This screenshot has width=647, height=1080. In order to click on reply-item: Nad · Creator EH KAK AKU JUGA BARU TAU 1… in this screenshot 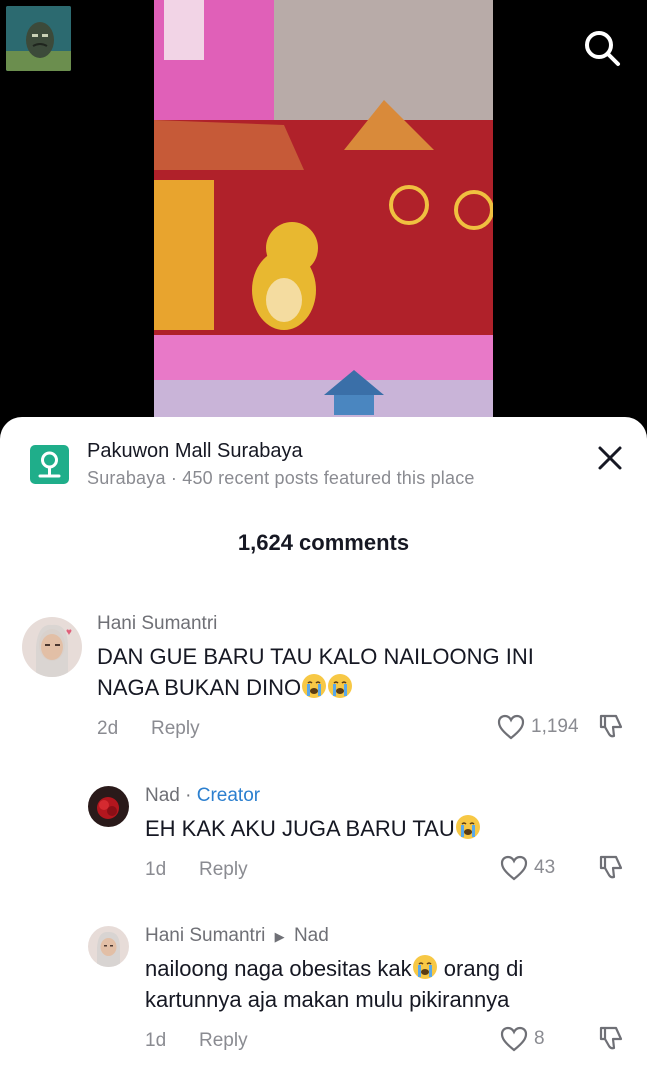, I will do `click(323, 840)`.